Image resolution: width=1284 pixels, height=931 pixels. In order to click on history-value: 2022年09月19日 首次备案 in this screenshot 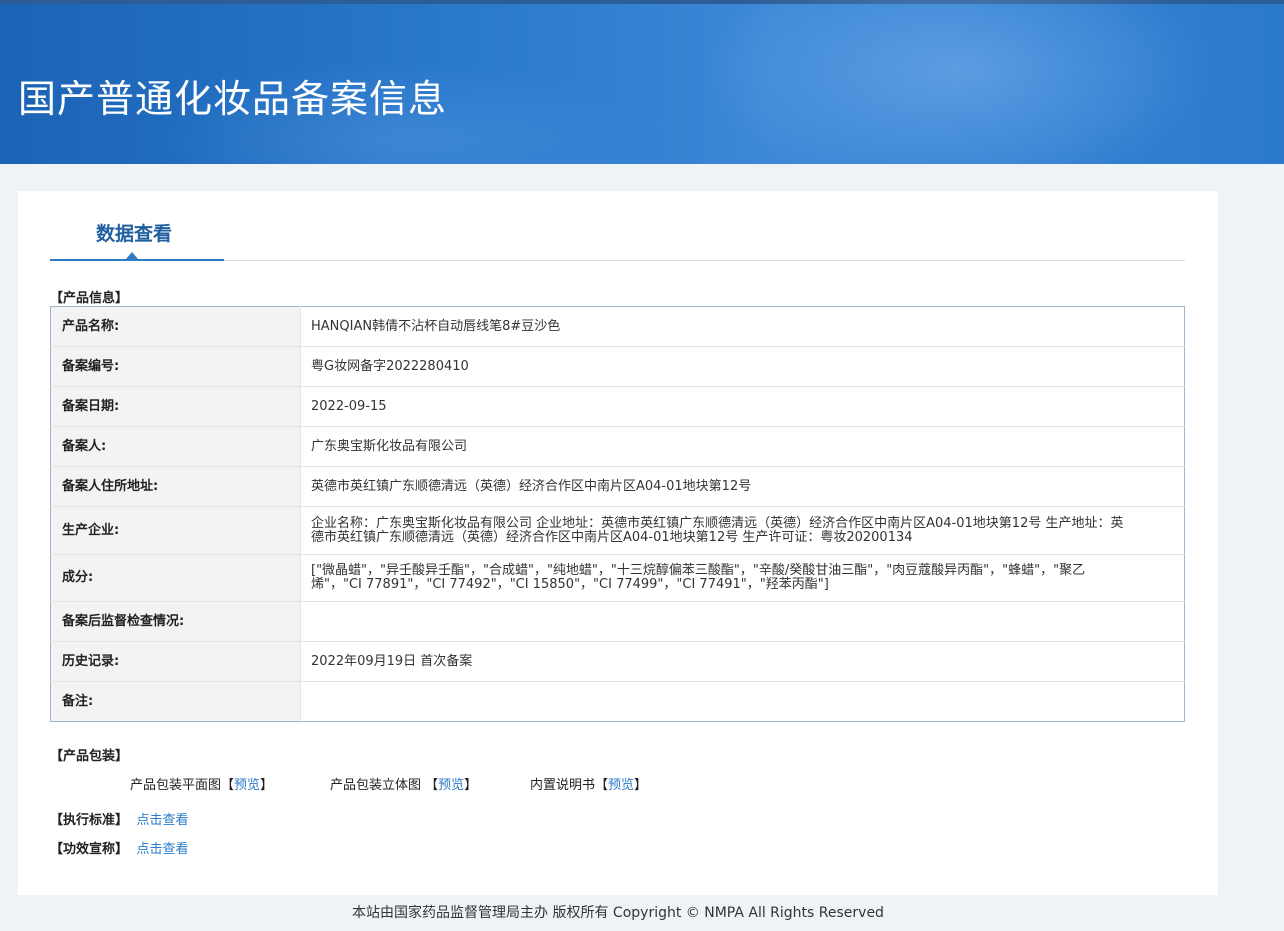, I will do `click(742, 661)`.